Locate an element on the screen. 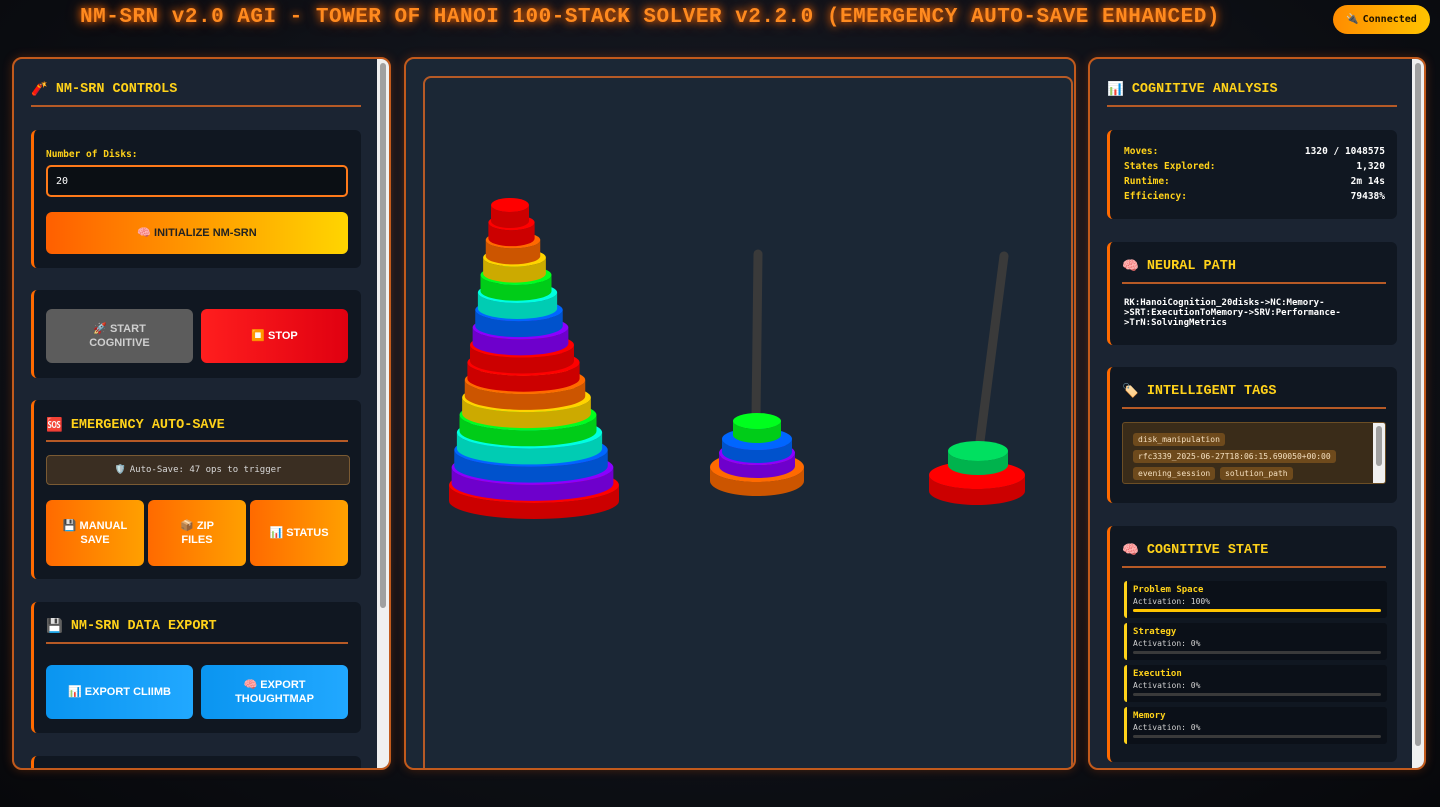 The image size is (1440, 807). stat-value: 79438% is located at coordinates (1367, 196).